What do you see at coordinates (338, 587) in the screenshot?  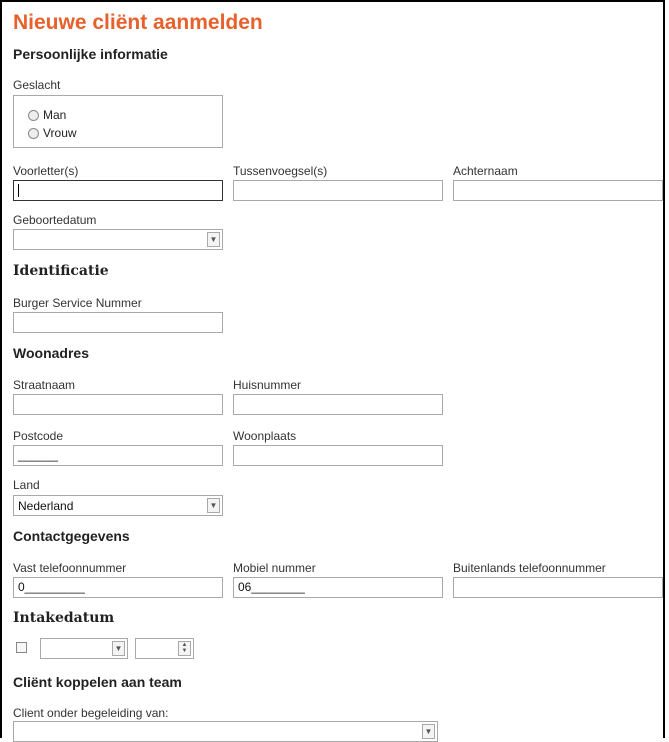 I see `mobile-input: 06________` at bounding box center [338, 587].